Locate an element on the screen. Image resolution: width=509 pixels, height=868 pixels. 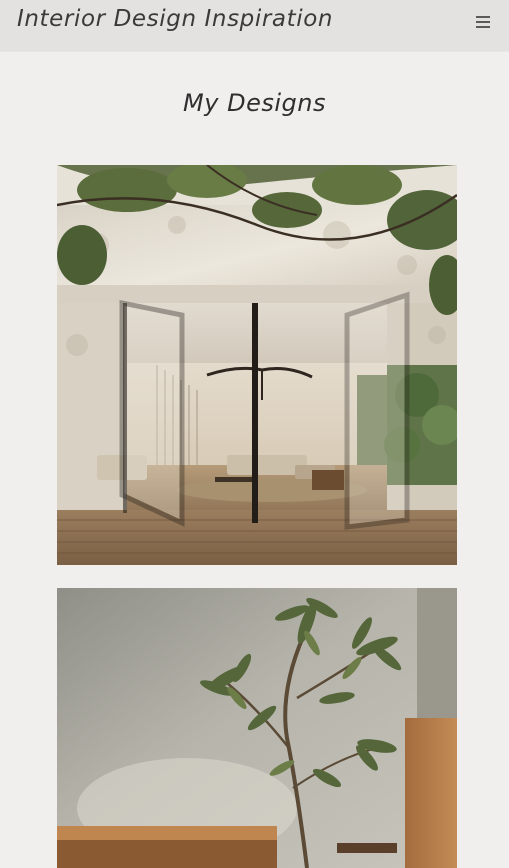
site-header: Interior Design Inspiration is located at coordinates (254, 26).